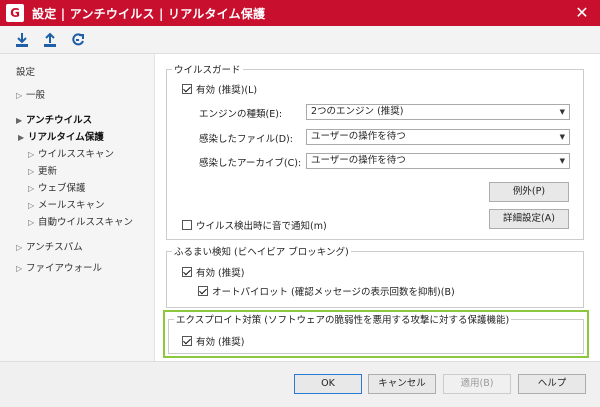  Describe the element at coordinates (582, 13) in the screenshot. I see `close-button: ✕` at that location.